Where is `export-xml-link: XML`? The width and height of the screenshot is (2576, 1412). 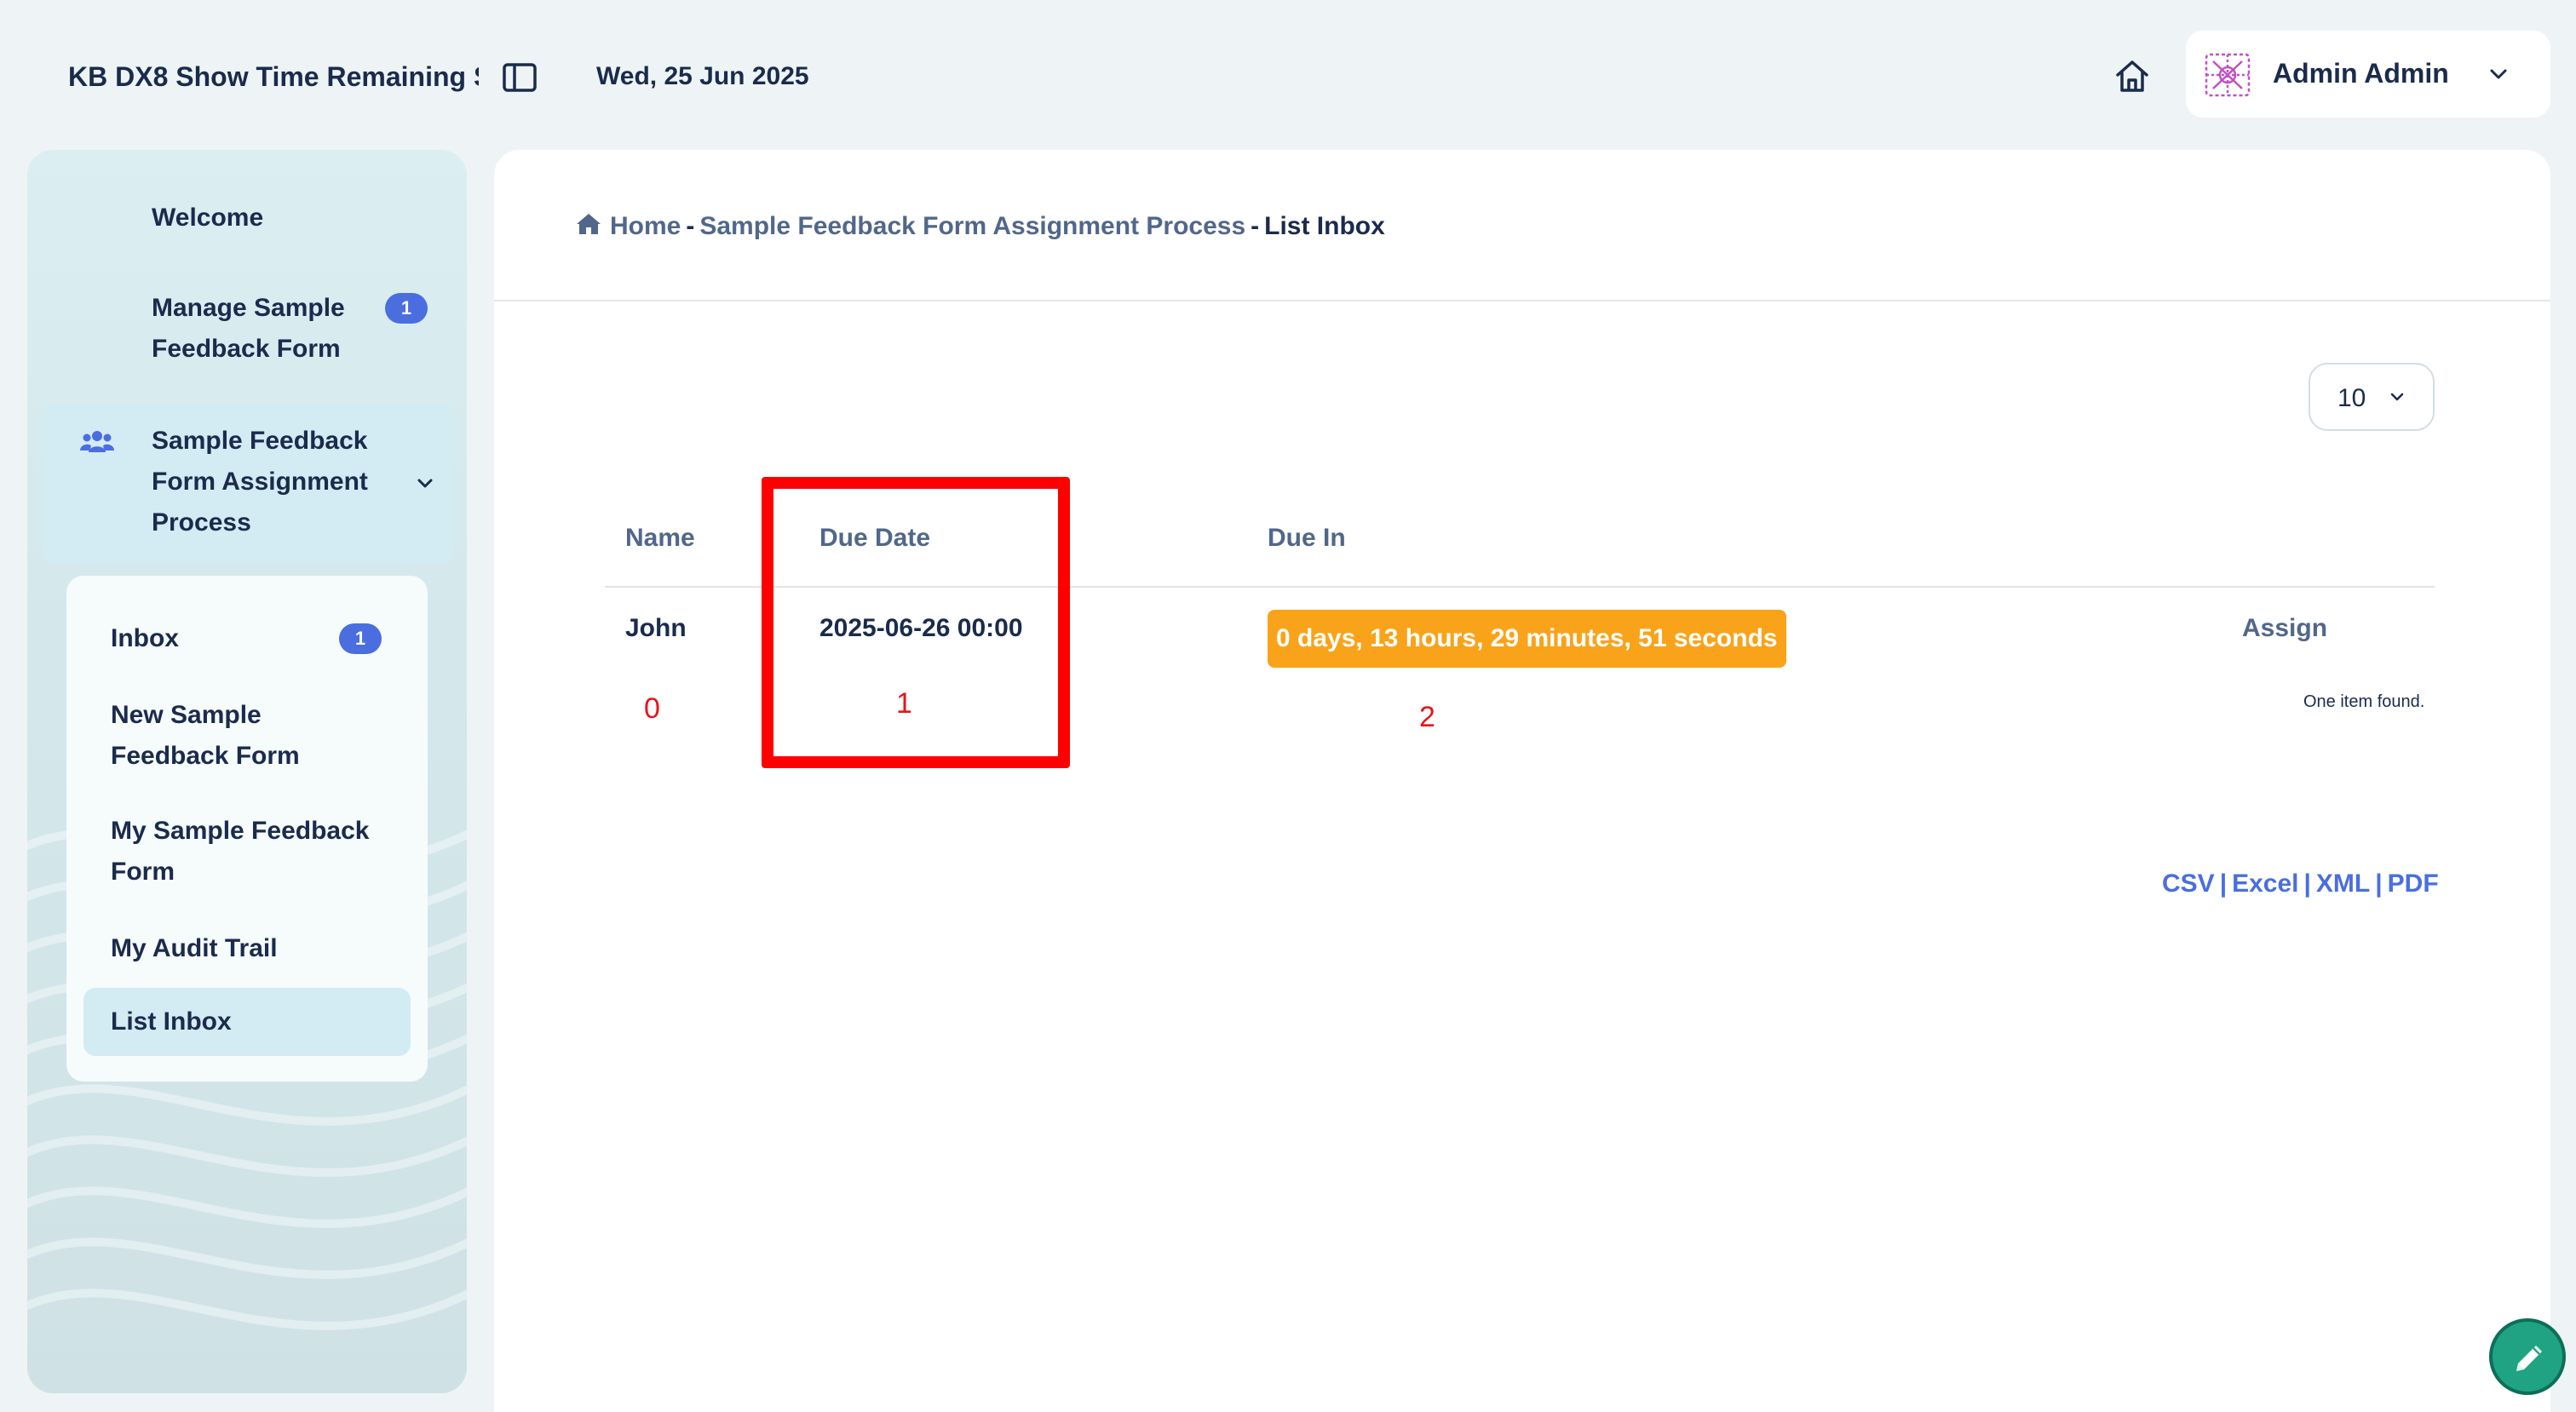
export-xml-link: XML is located at coordinates (2343, 884).